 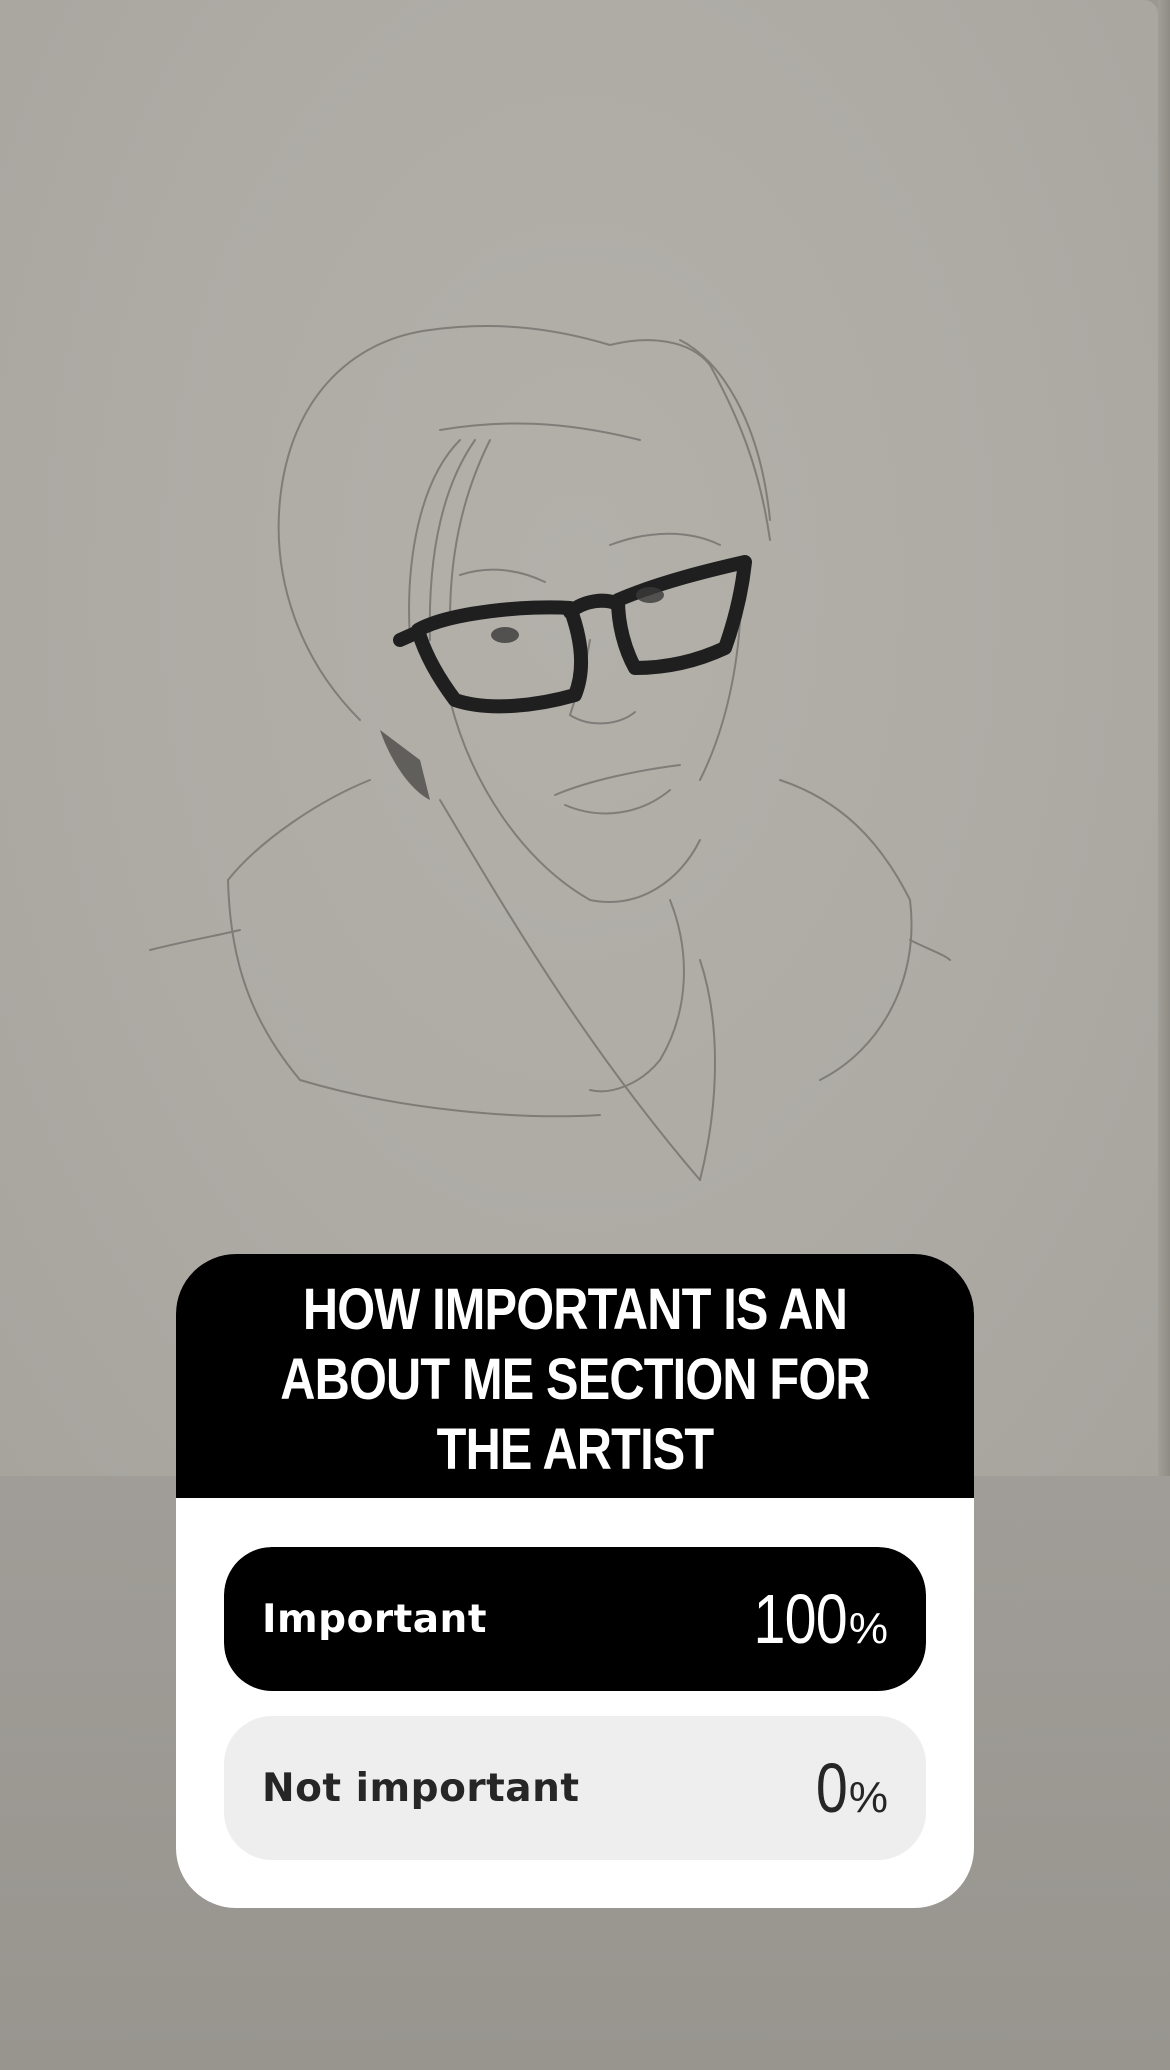 I want to click on poll-option-important: Important 100 %, so click(x=575, y=1619).